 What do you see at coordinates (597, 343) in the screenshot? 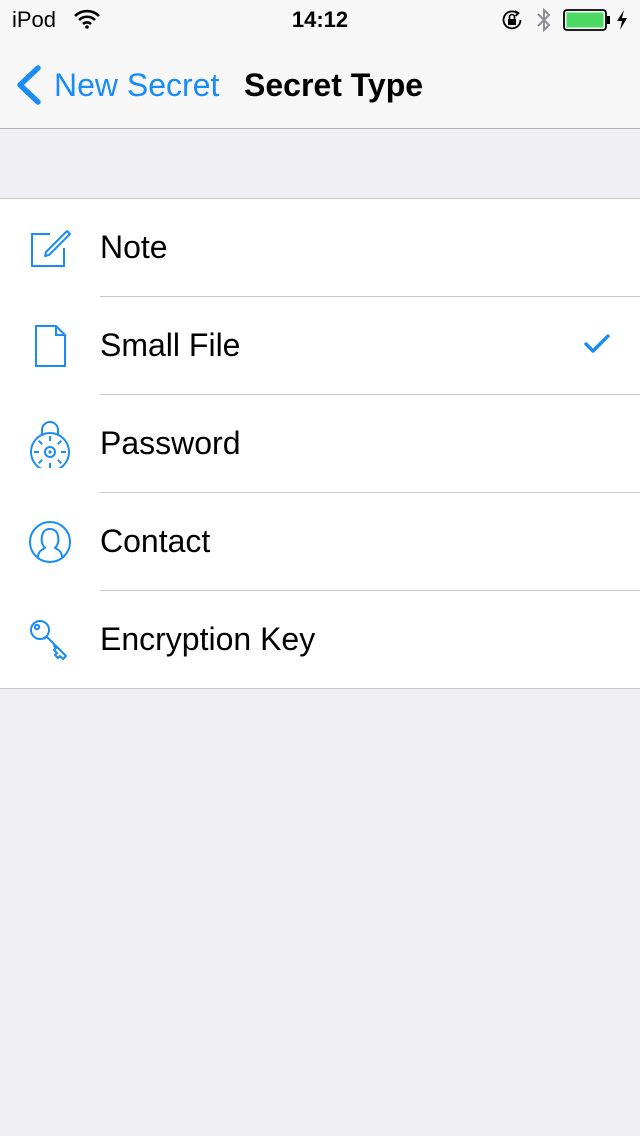
I see `checkmark-icon` at bounding box center [597, 343].